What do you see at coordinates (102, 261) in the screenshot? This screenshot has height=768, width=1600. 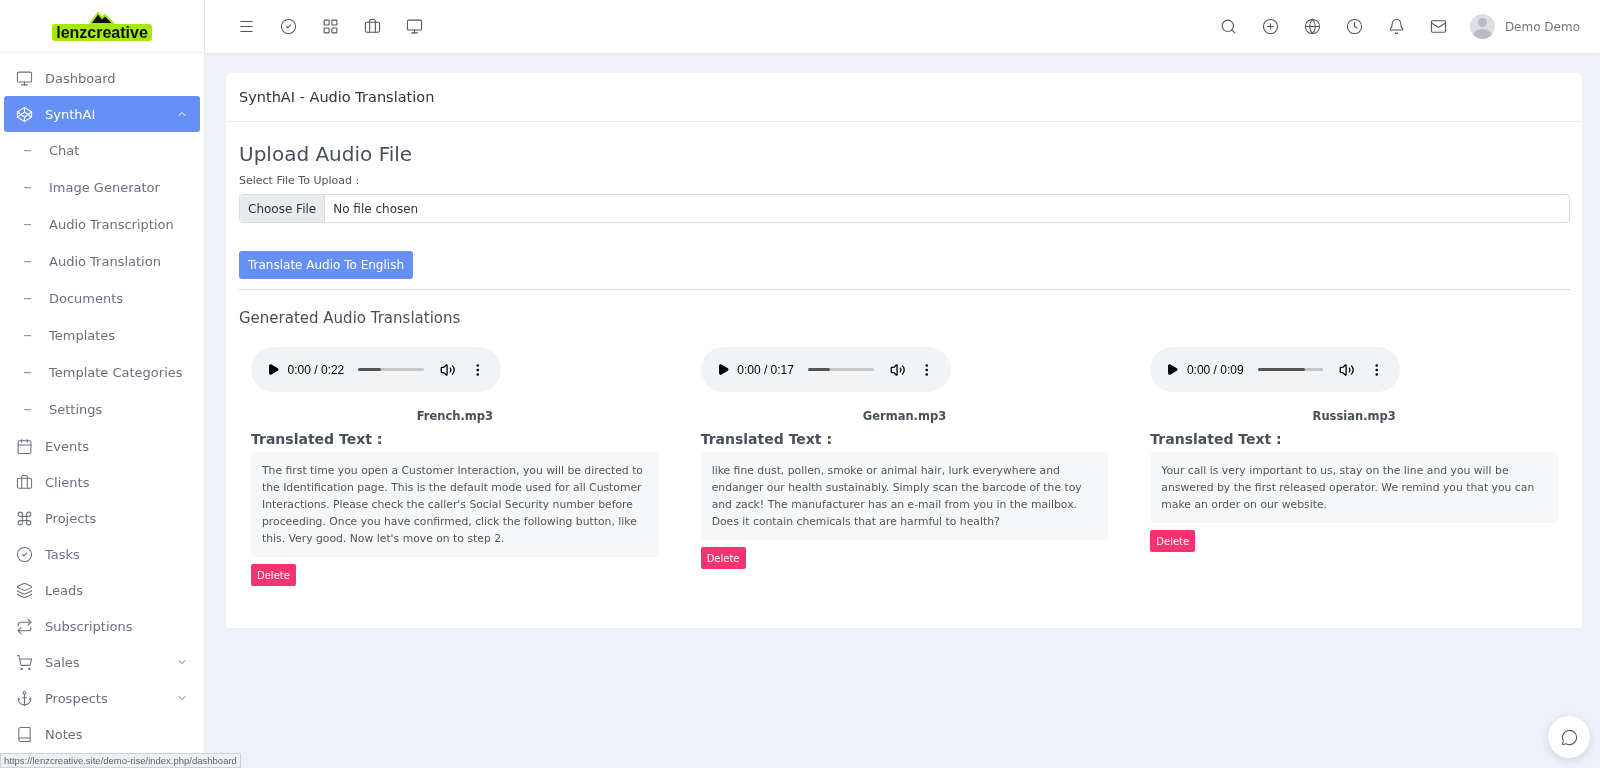 I see `submenu-item: Audio Translation` at bounding box center [102, 261].